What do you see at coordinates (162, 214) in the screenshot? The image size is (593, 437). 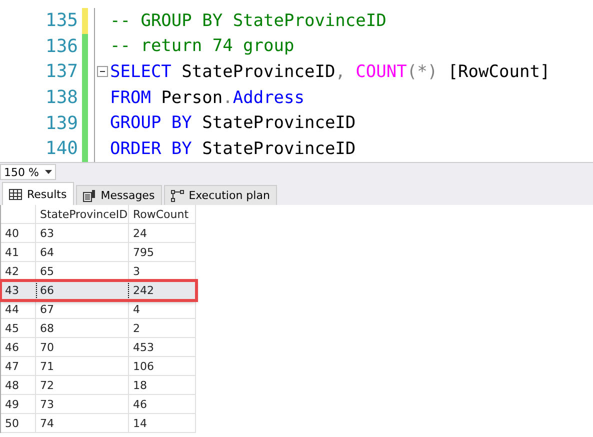 I see `column-header: RowCount` at bounding box center [162, 214].